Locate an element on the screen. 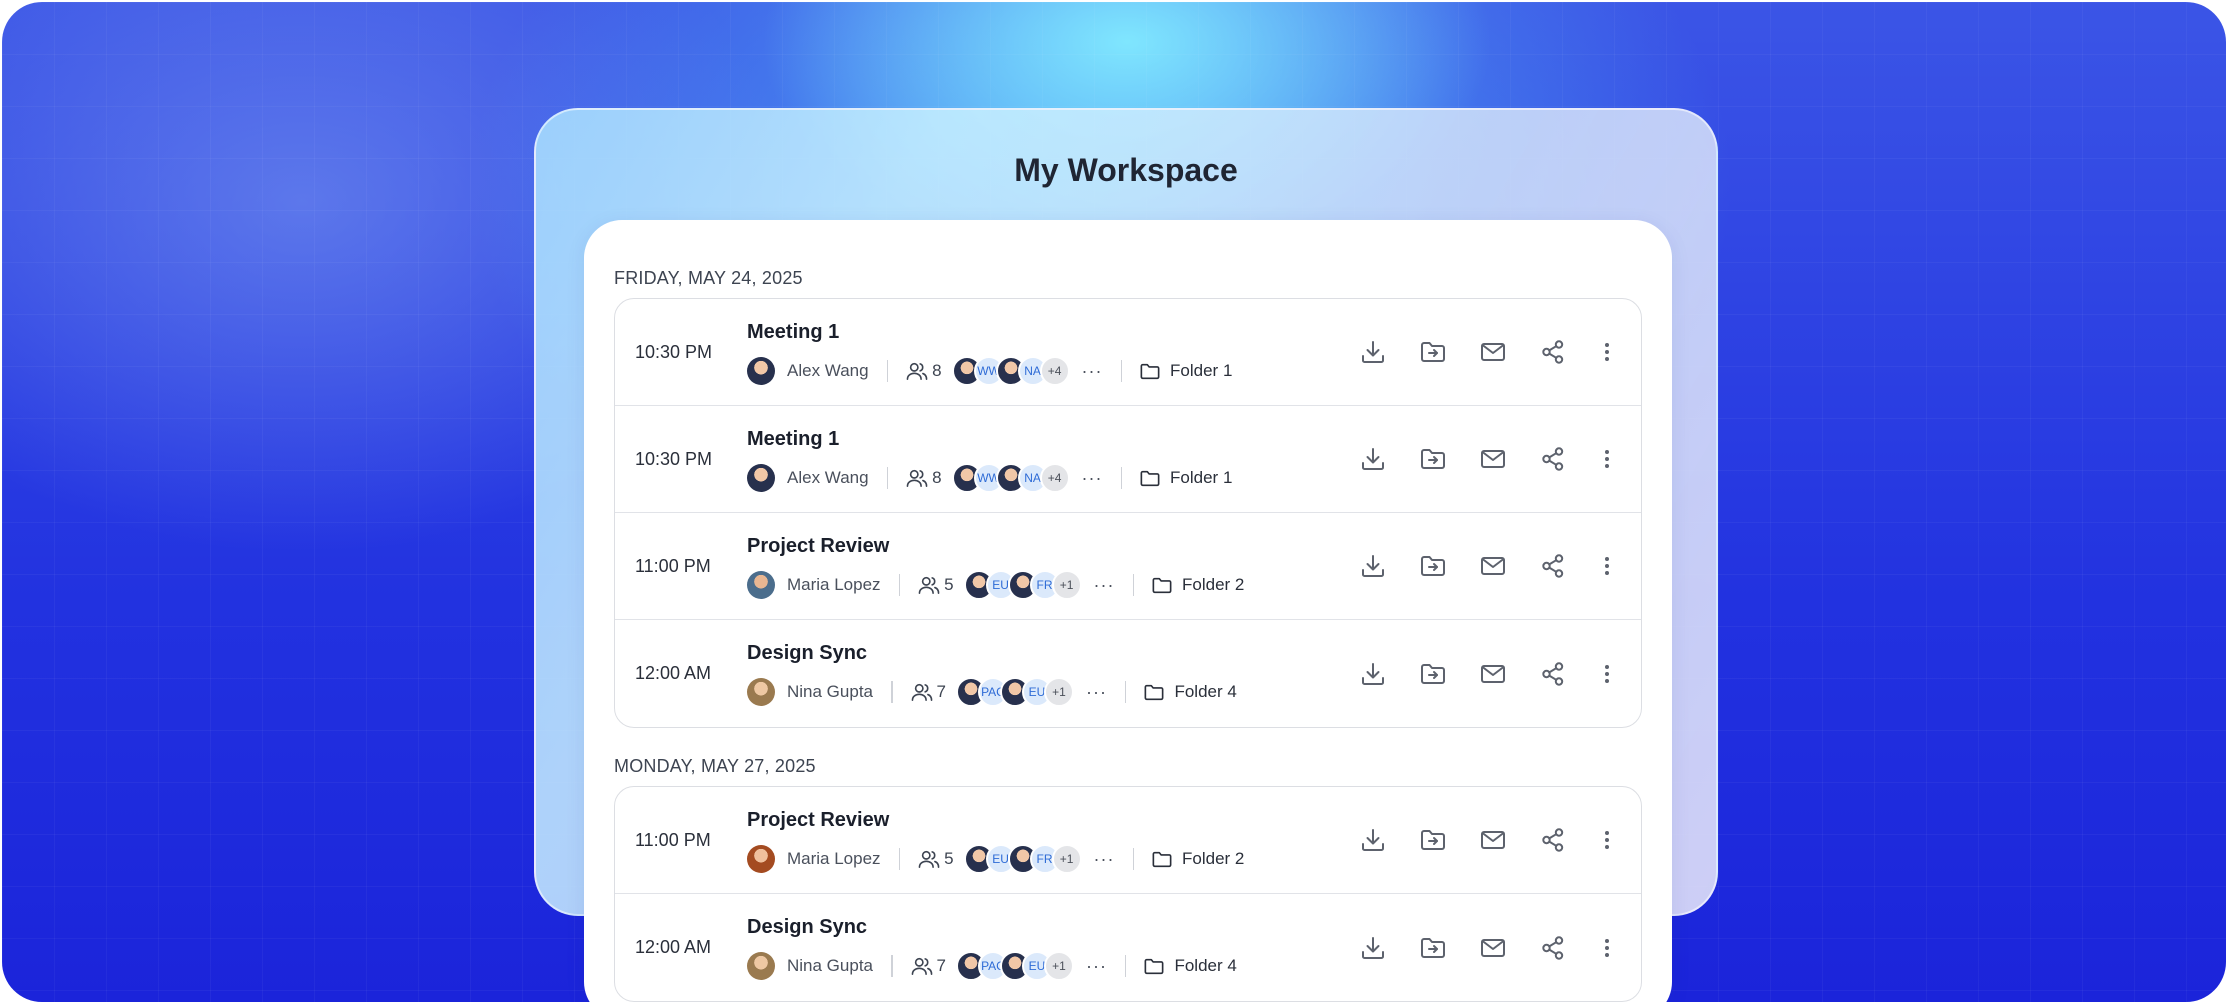  share-icon is located at coordinates (1553, 947).